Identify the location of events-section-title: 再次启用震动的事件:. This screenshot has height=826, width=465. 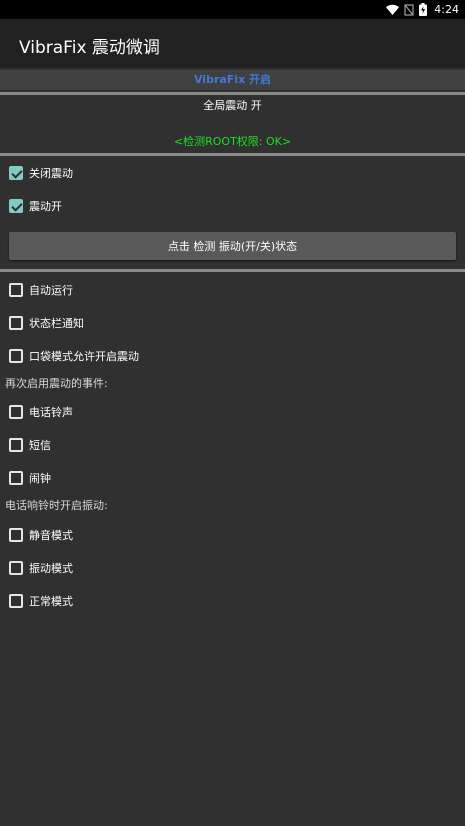
(56, 383).